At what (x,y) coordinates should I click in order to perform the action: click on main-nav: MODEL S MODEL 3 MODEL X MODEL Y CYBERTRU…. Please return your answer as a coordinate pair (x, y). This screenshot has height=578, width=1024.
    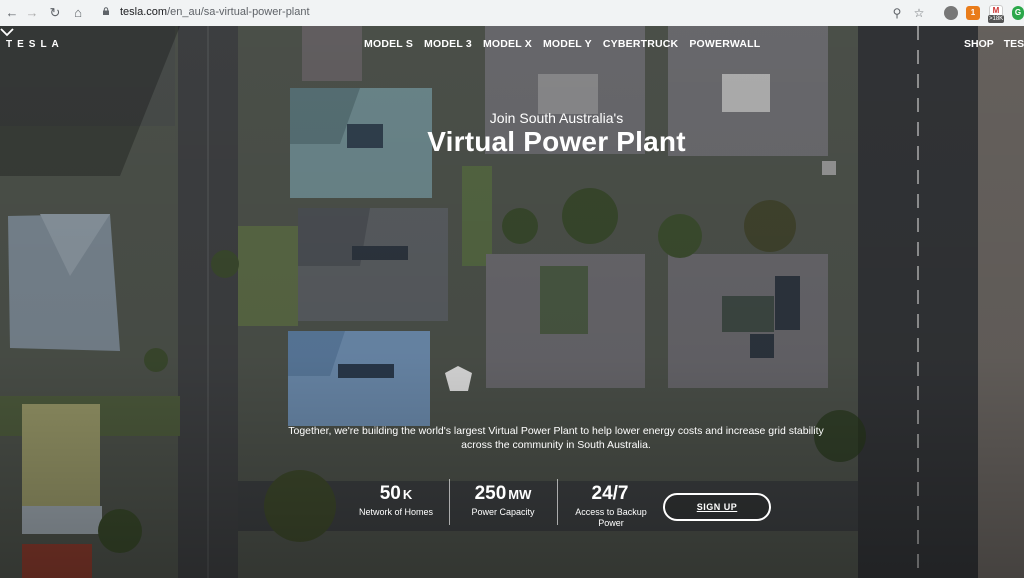
    Looking at the image, I should click on (562, 44).